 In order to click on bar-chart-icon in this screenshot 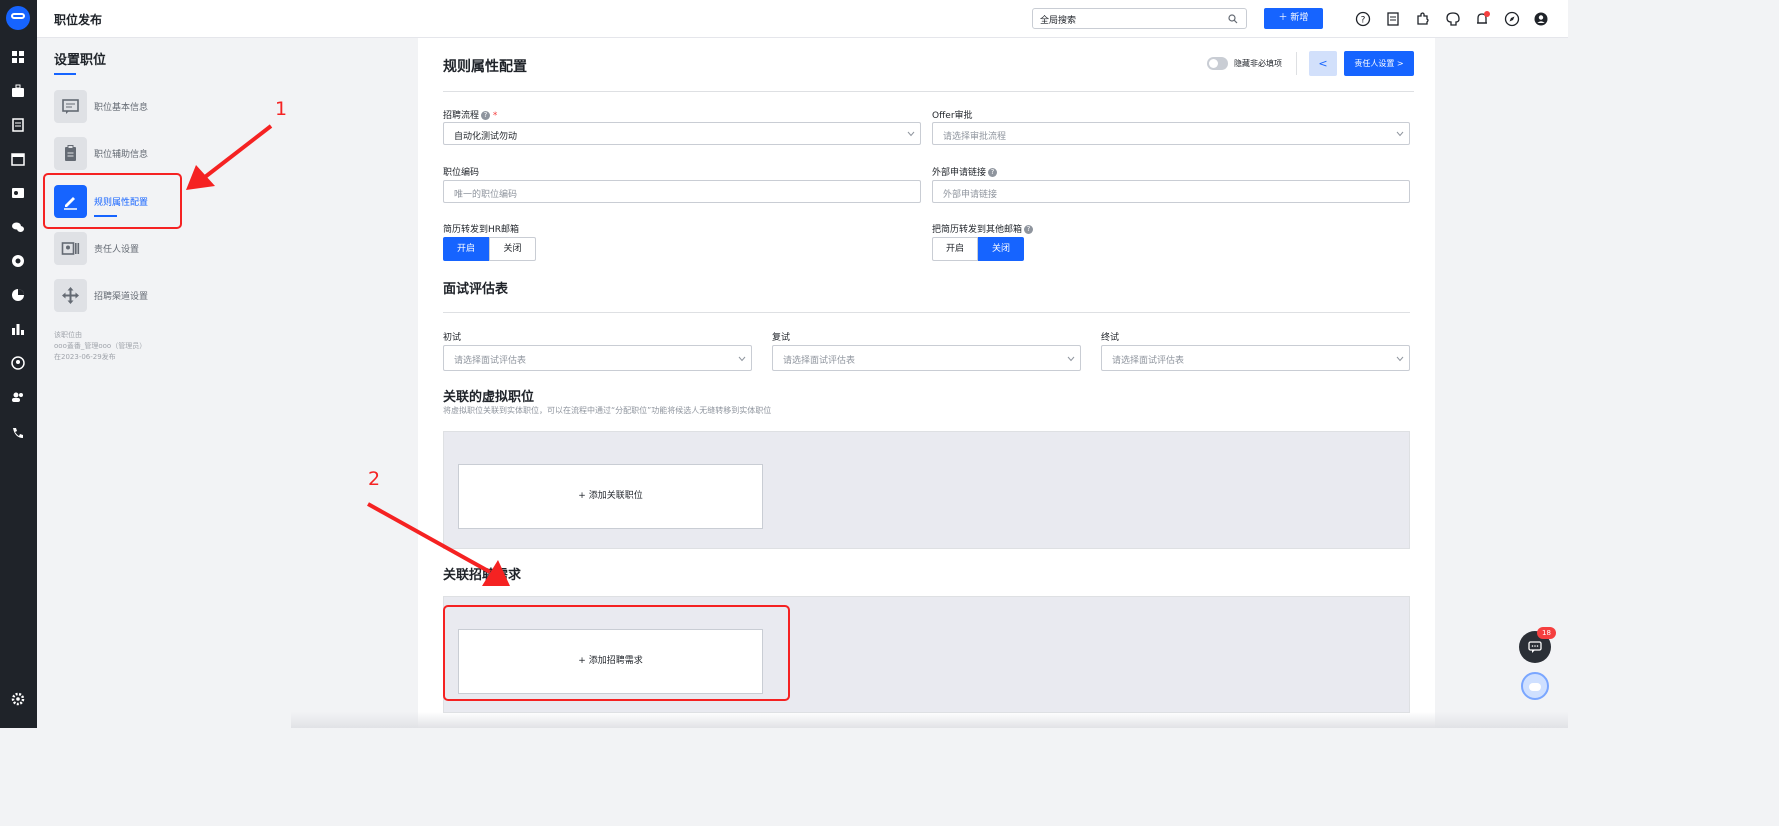, I will do `click(18, 329)`.